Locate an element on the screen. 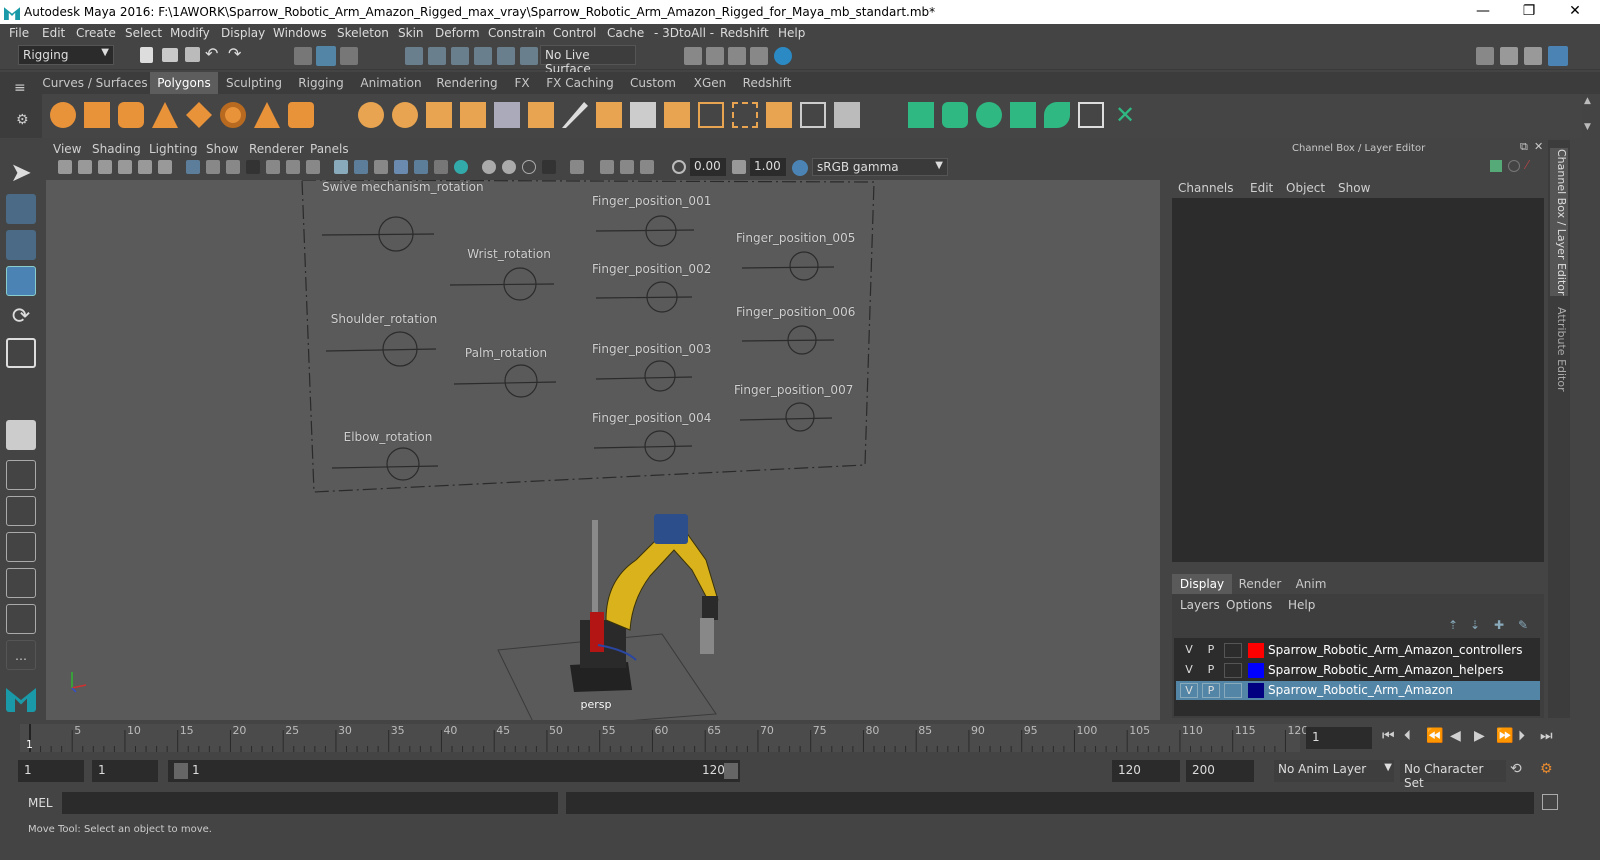 The width and height of the screenshot is (1600, 860). uv-cut-icon: ✕ is located at coordinates (1125, 115).